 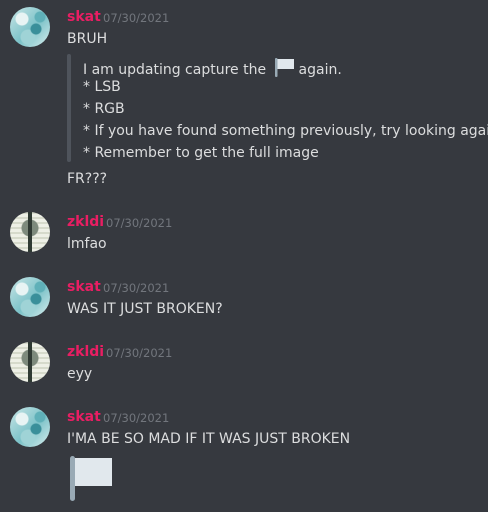 What do you see at coordinates (87, 244) in the screenshot?
I see `message-text: lmfao` at bounding box center [87, 244].